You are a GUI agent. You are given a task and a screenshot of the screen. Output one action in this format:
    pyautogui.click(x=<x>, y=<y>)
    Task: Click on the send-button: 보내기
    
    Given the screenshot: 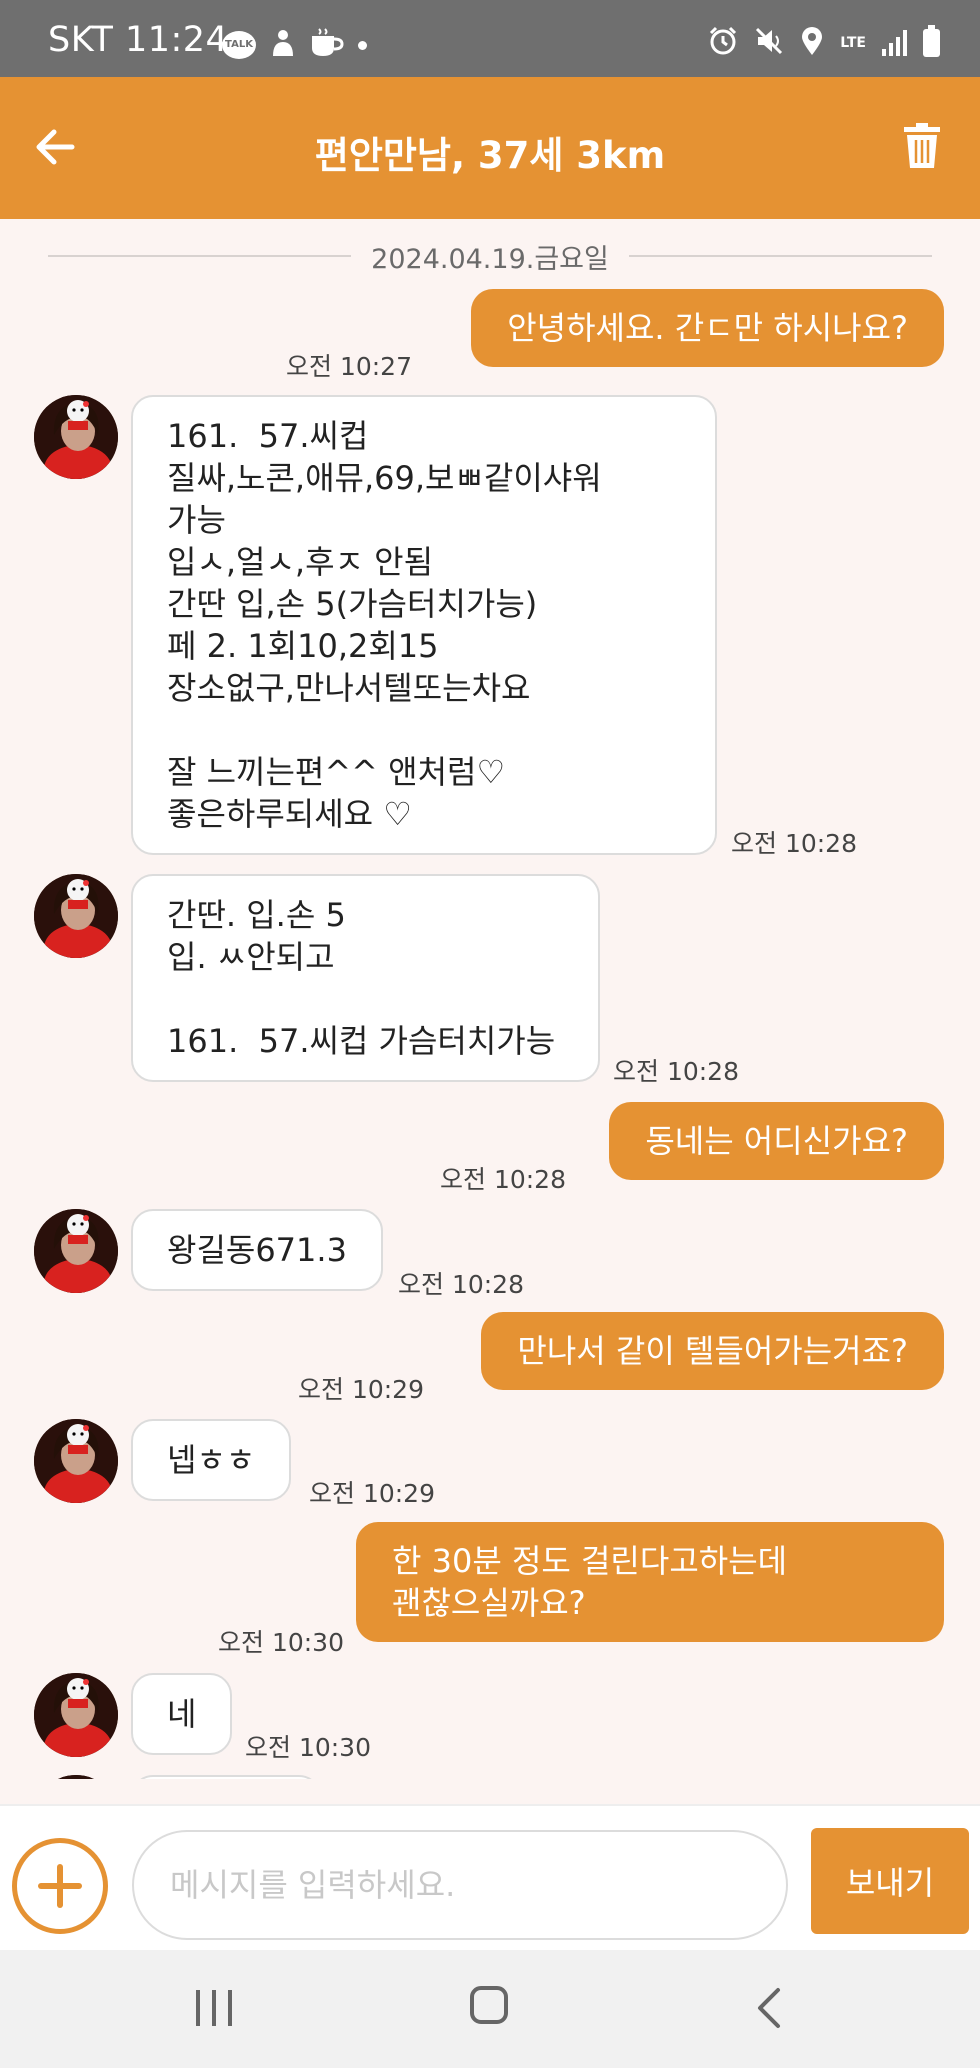 What is the action you would take?
    pyautogui.click(x=890, y=1881)
    